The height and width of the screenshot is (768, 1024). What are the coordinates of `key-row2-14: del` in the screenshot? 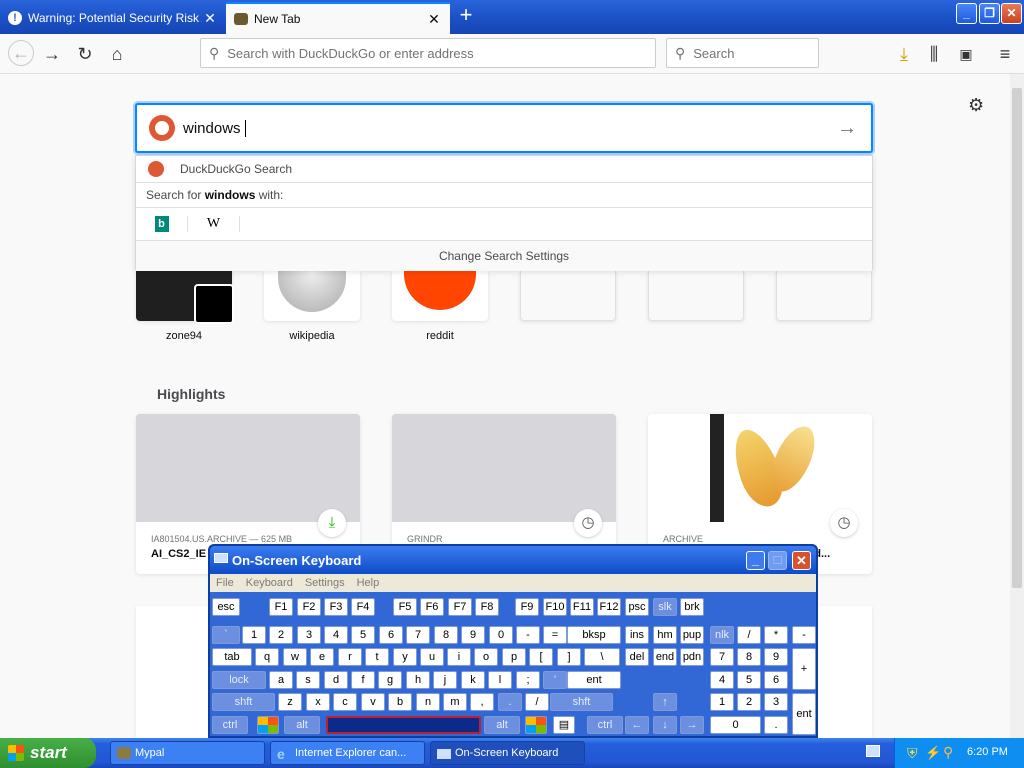 It's located at (637, 657).